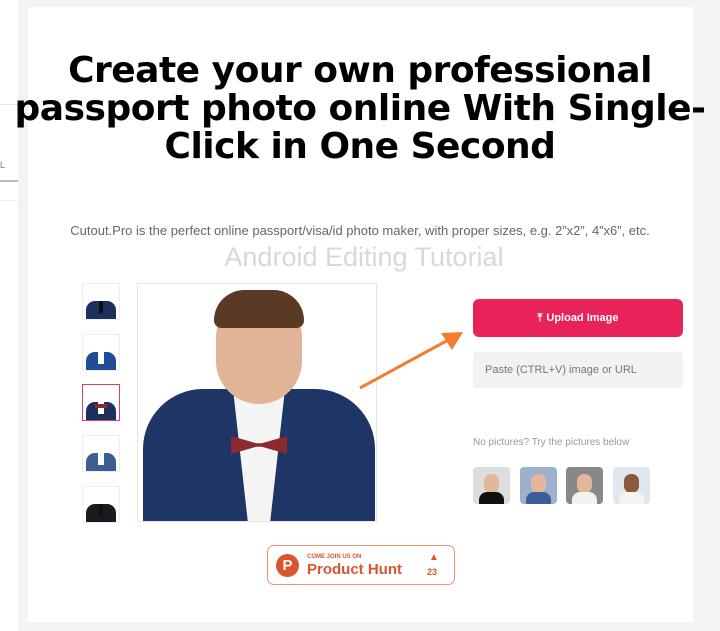 The image size is (720, 631). I want to click on sample-image-woman-glasses, so click(491, 485).